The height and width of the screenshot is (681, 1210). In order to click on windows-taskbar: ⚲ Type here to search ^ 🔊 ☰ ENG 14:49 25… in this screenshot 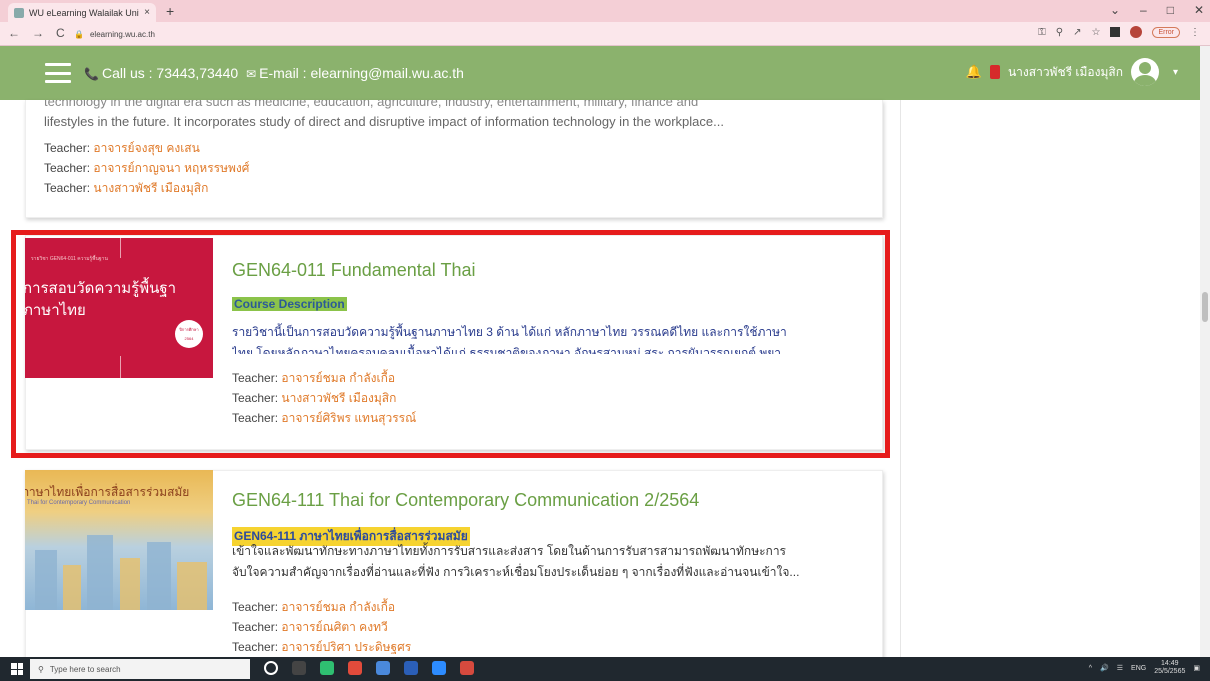, I will do `click(605, 669)`.